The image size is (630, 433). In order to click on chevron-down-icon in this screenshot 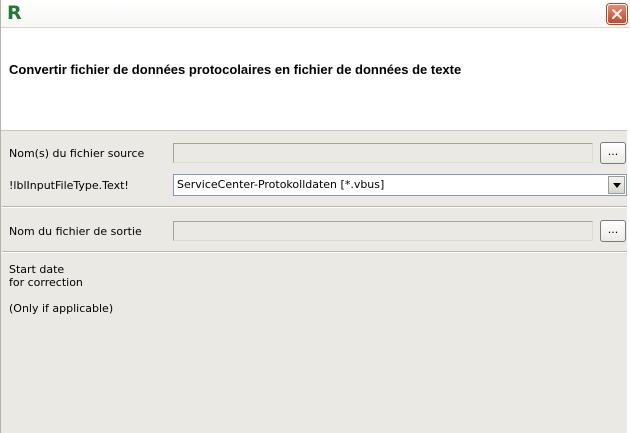, I will do `click(617, 185)`.